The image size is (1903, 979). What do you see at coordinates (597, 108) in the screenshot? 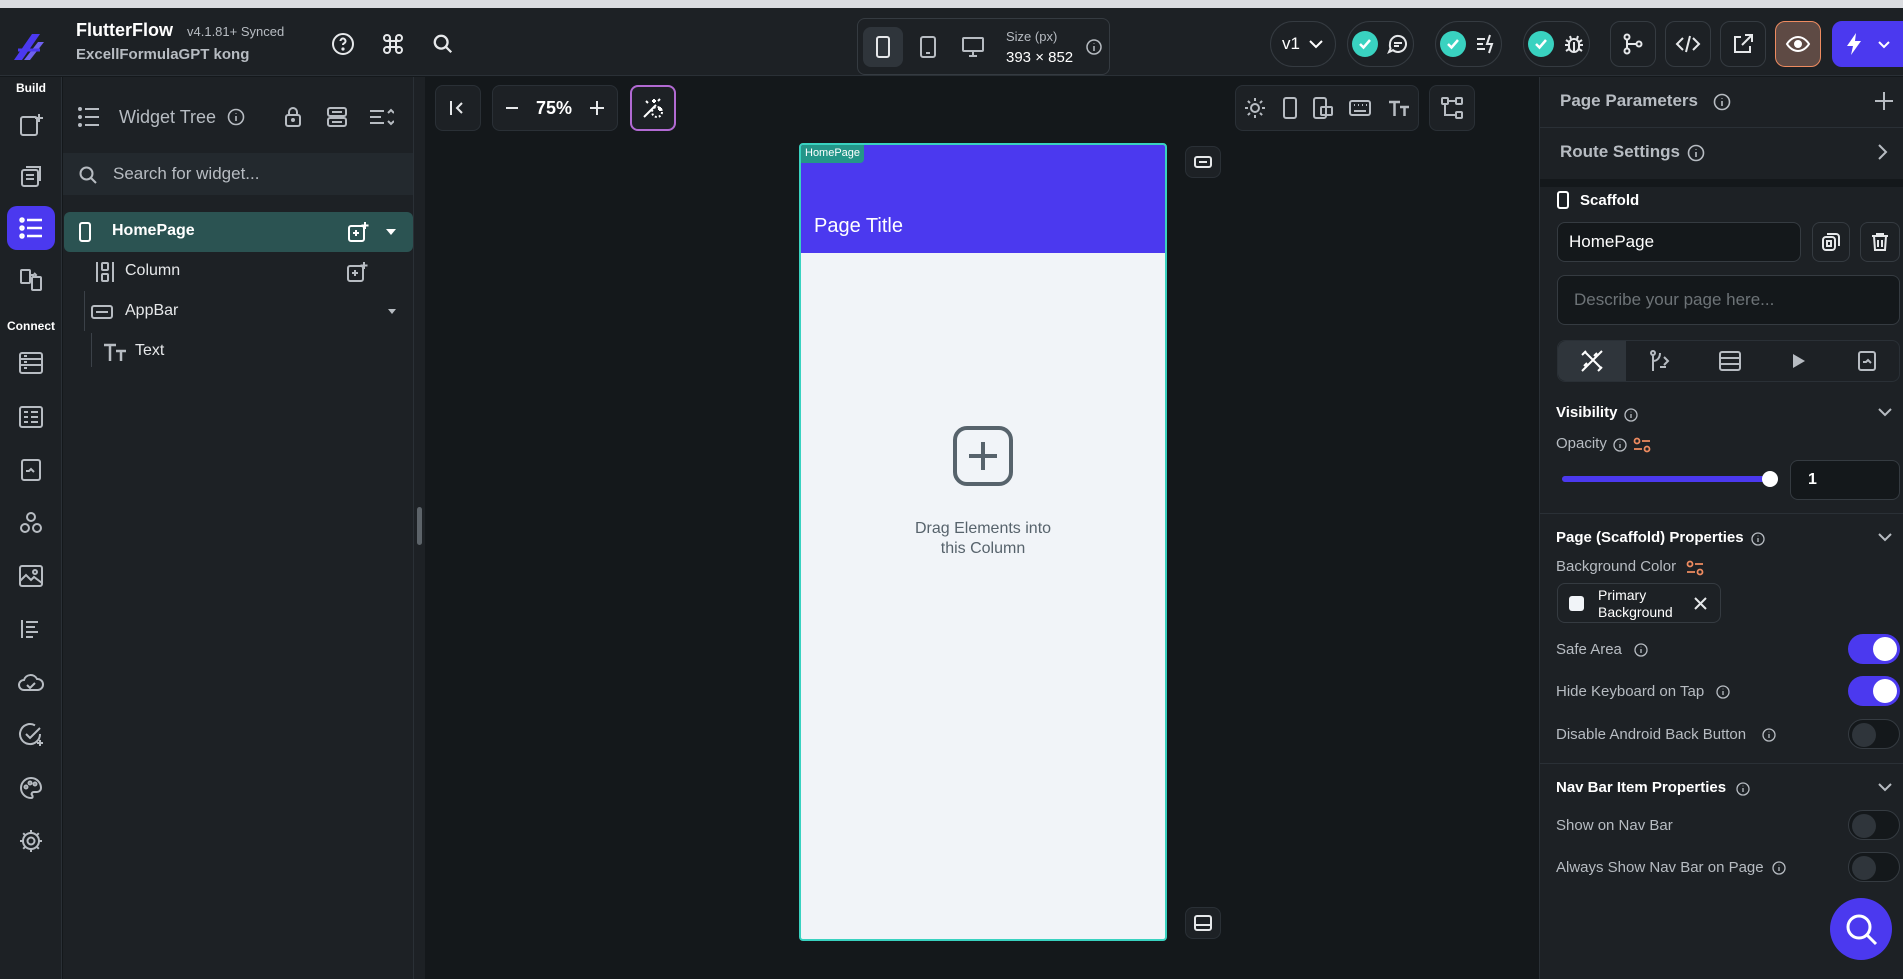
I see `zoom-in-icon` at bounding box center [597, 108].